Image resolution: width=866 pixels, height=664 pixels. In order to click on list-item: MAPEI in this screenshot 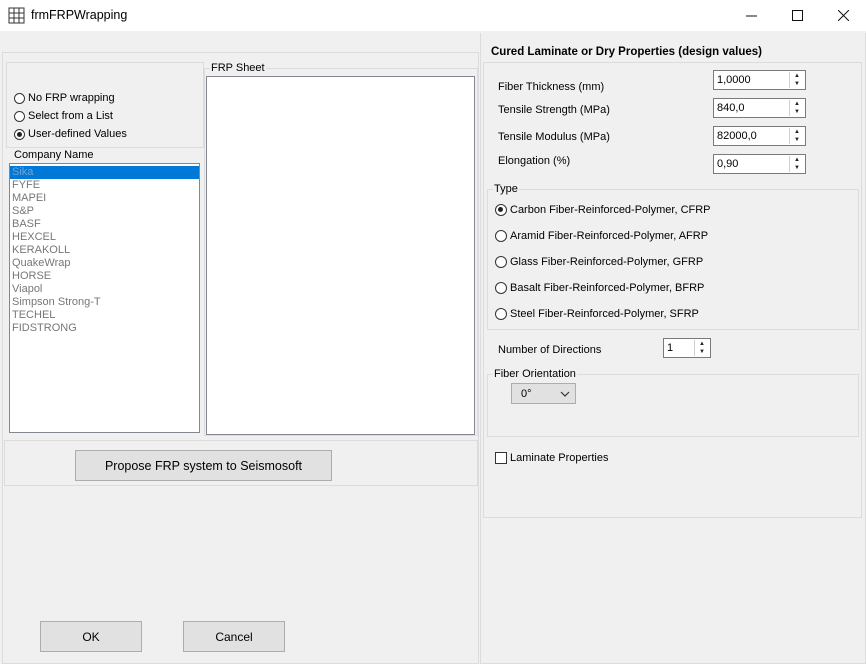, I will do `click(104, 198)`.